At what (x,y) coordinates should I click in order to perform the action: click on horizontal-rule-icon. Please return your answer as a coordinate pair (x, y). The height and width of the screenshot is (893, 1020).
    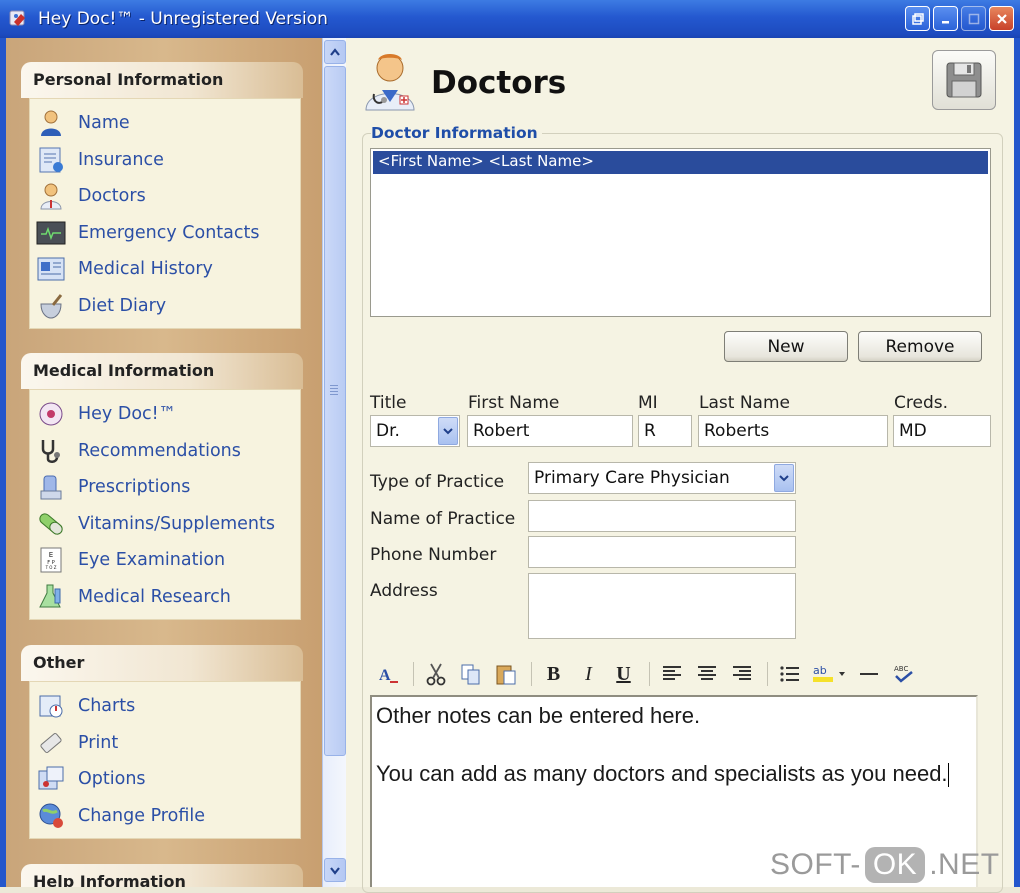
    Looking at the image, I should click on (868, 674).